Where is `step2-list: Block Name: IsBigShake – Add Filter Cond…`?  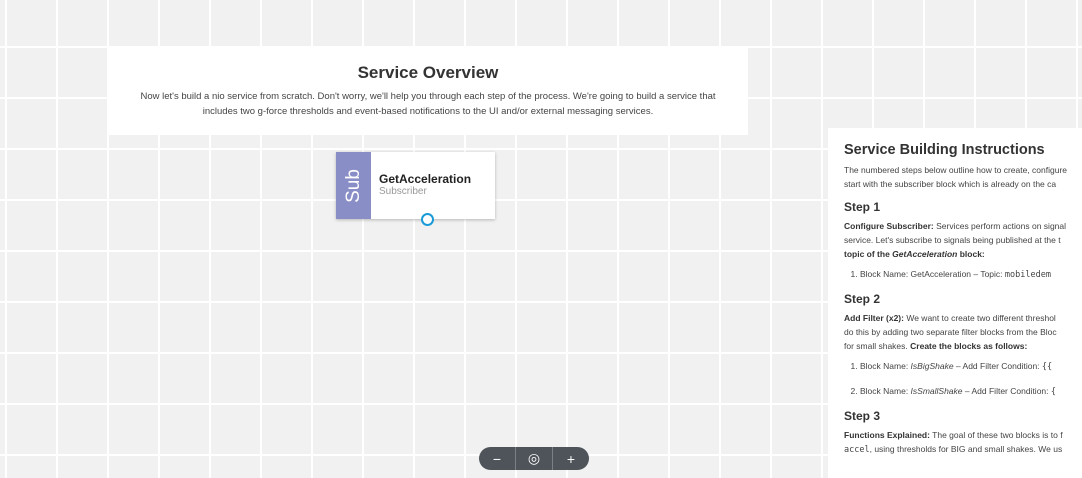 step2-list: Block Name: IsBigShake – Add Filter Cond… is located at coordinates (963, 379).